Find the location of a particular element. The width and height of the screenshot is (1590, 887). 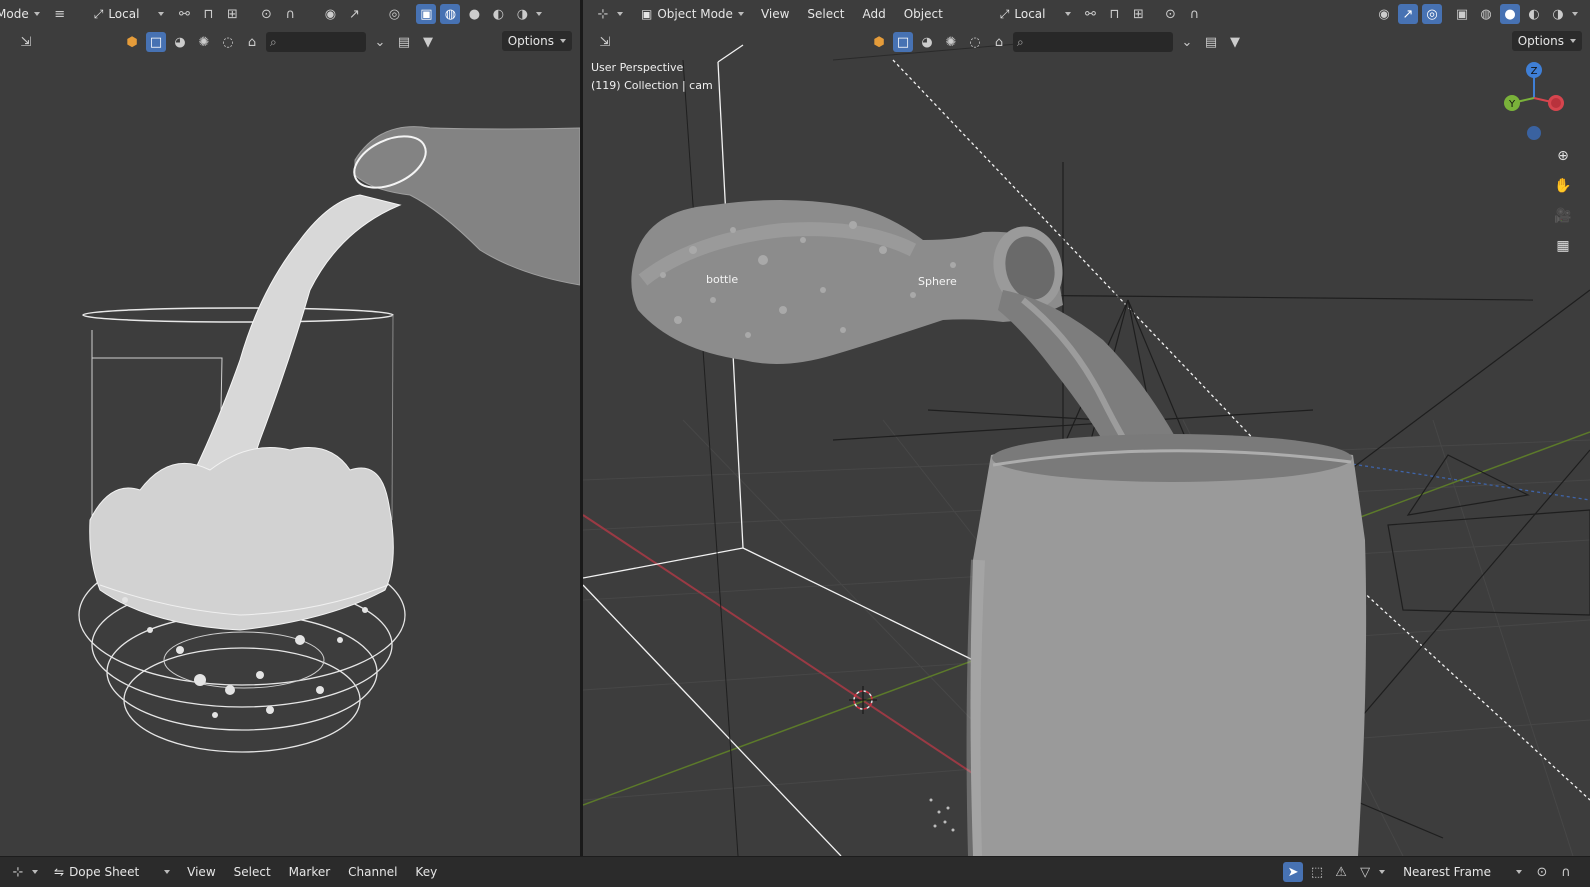

right-orientation-dropdown: ⤢ Local is located at coordinates (1035, 14).